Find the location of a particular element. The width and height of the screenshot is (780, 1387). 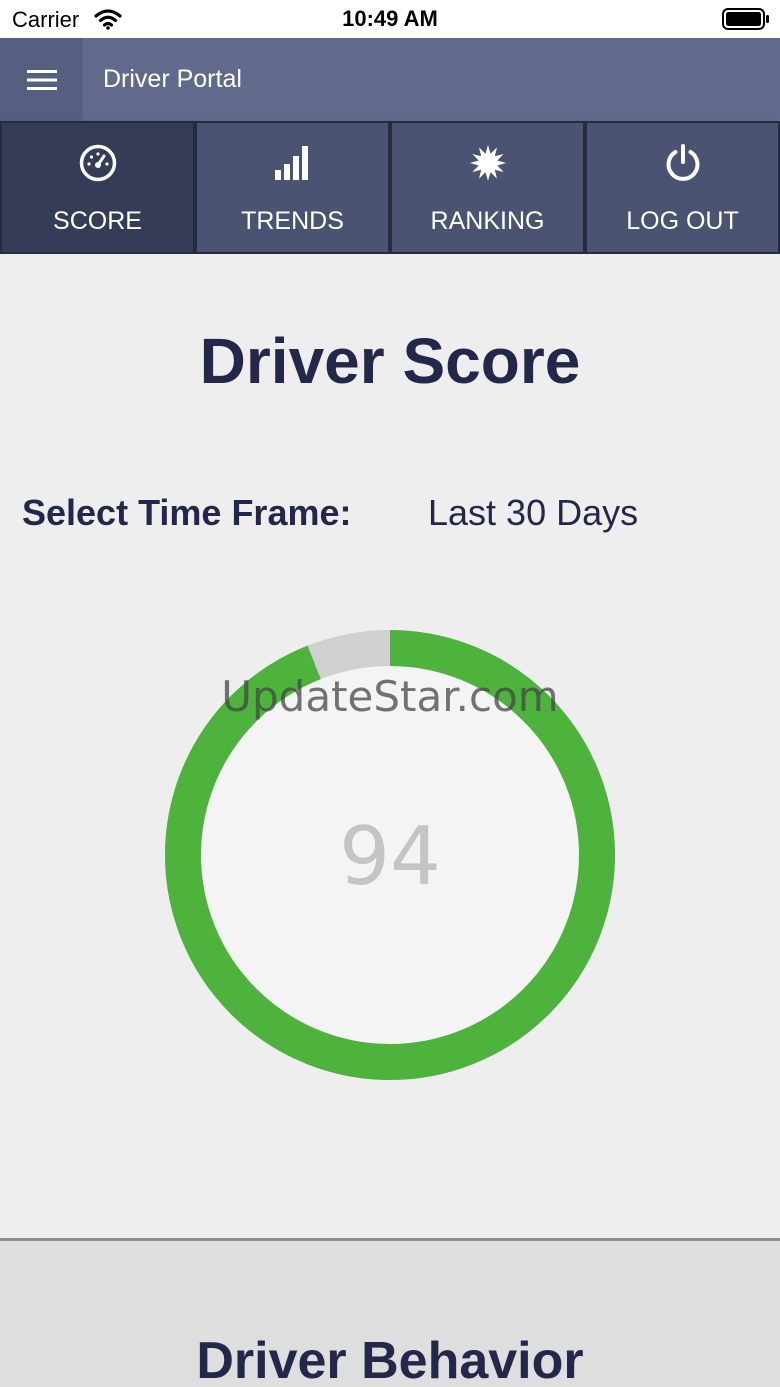

status-bar: Carrier 10:49 AM is located at coordinates (390, 19).